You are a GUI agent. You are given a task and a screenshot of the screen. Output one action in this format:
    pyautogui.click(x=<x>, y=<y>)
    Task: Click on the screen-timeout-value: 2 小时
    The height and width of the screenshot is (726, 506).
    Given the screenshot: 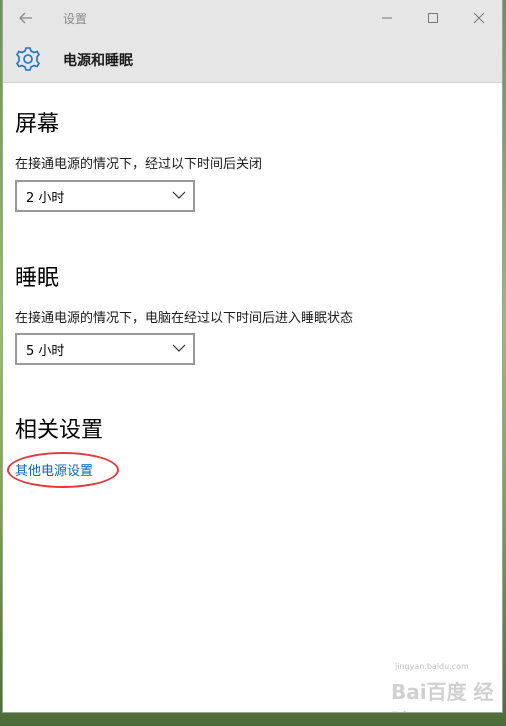 What is the action you would take?
    pyautogui.click(x=45, y=198)
    